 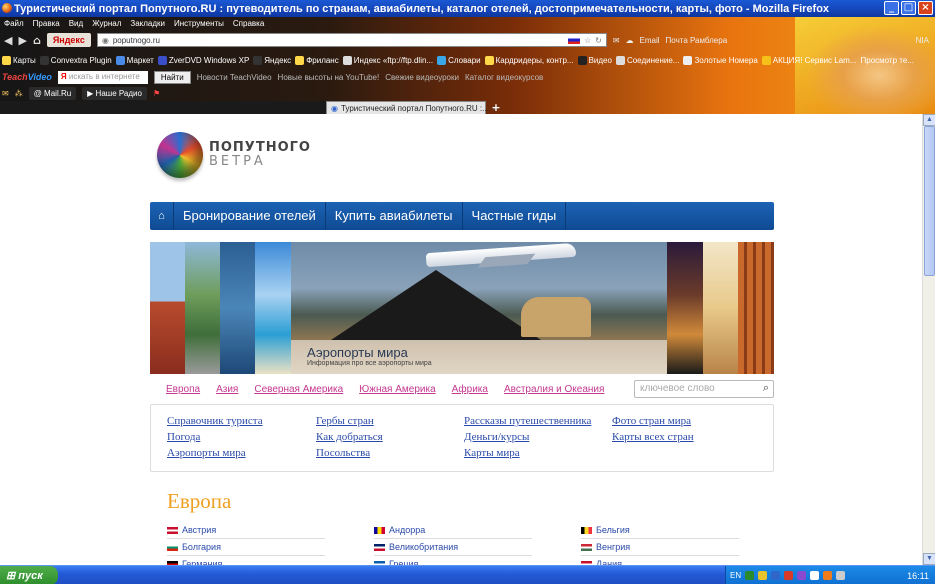 I want to click on bookmark-item: Видео, so click(x=594, y=60).